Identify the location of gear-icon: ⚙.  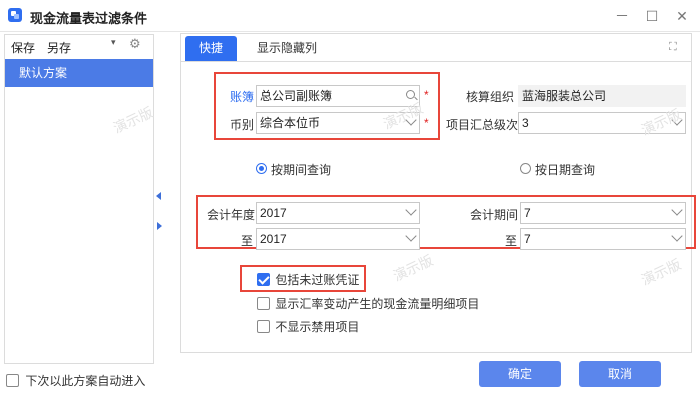
(135, 44).